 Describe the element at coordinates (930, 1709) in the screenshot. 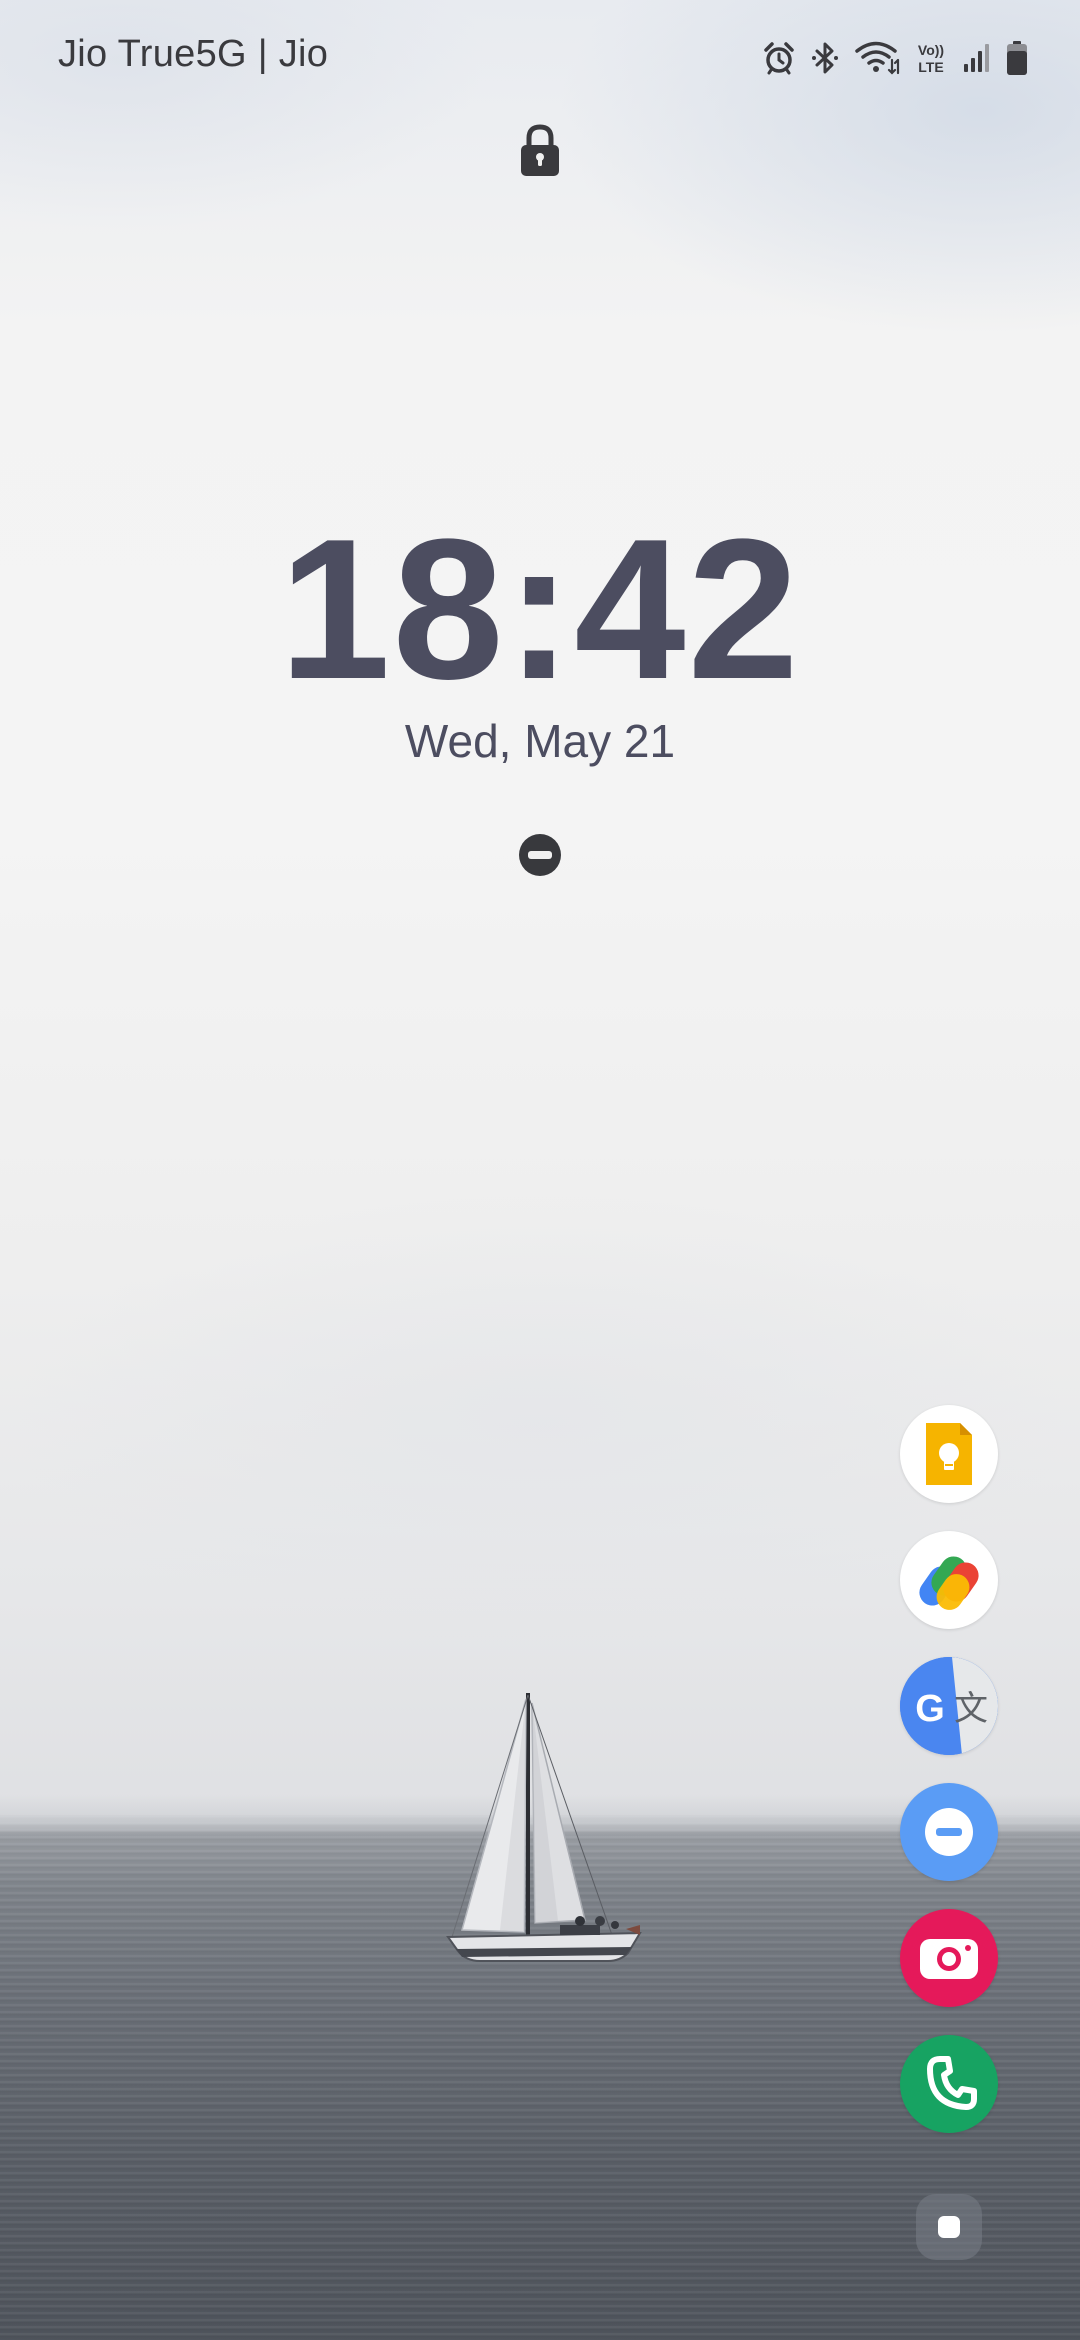

I see `translate-g-glyph: G` at that location.